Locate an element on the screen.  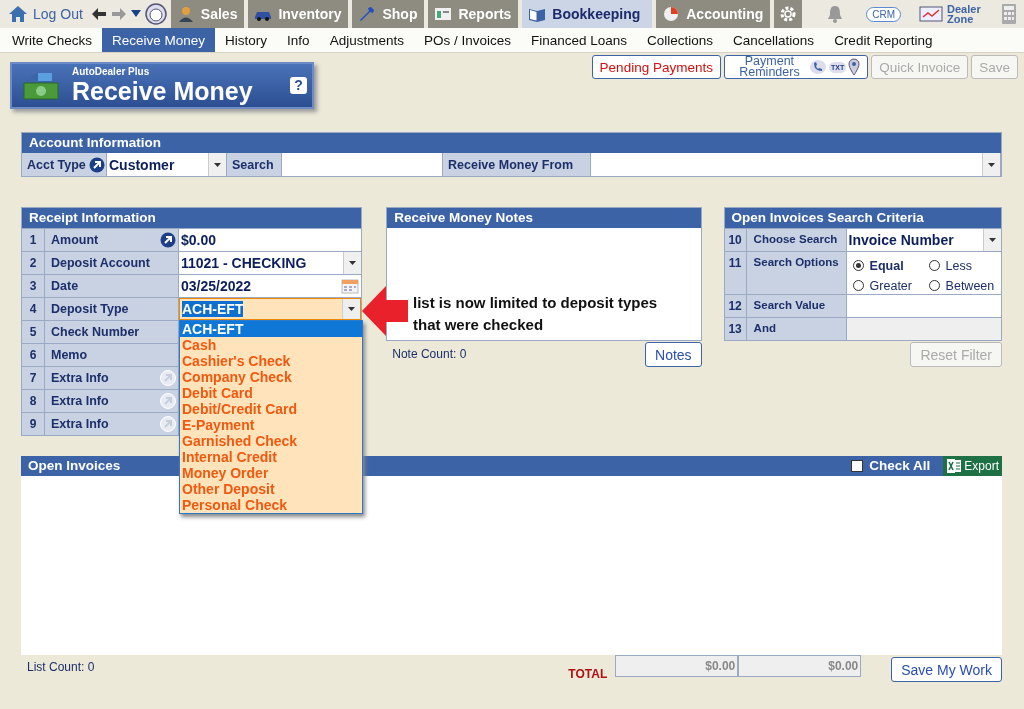
date-field: 03/25/2022 is located at coordinates (270, 286).